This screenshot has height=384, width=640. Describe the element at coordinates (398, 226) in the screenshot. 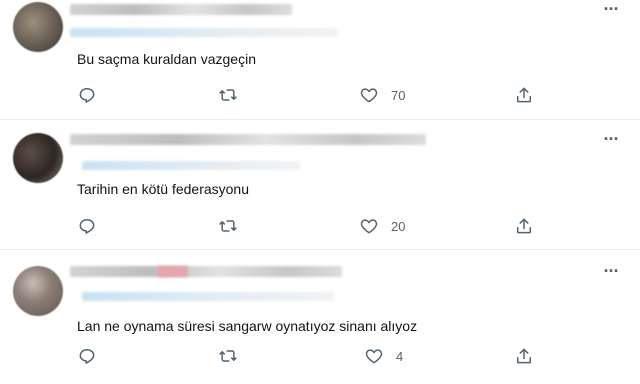

I see `like-count: 20` at that location.